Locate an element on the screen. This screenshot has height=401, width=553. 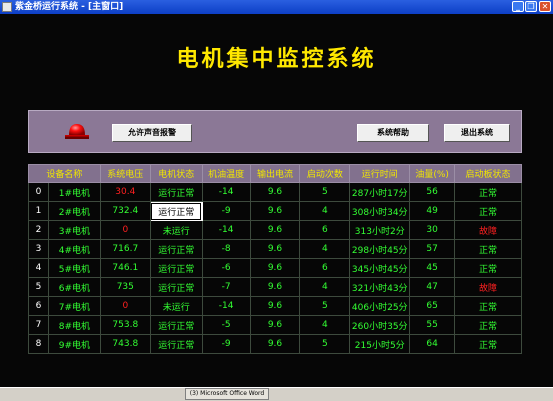
app-icon is located at coordinates (7, 7).